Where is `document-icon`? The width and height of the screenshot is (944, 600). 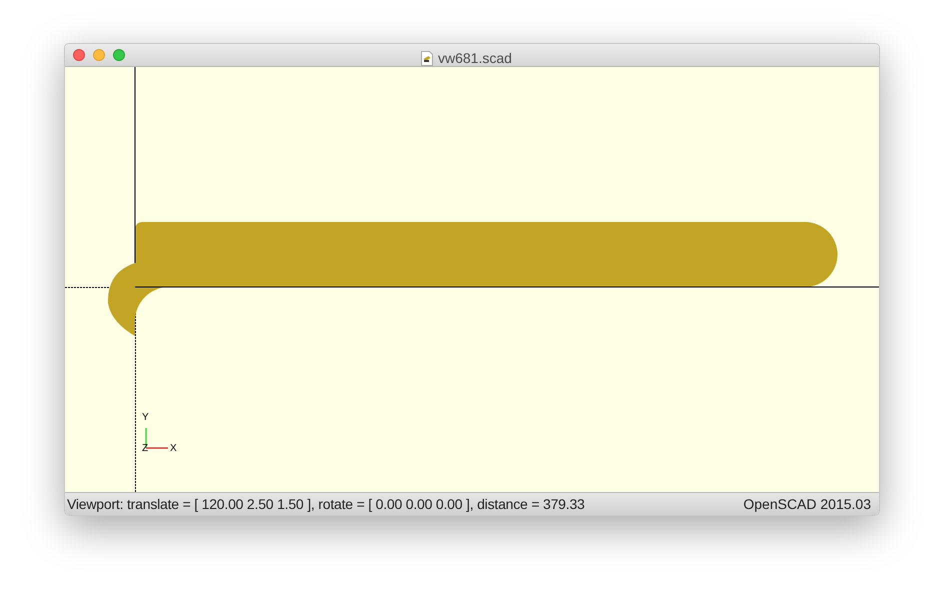 document-icon is located at coordinates (427, 58).